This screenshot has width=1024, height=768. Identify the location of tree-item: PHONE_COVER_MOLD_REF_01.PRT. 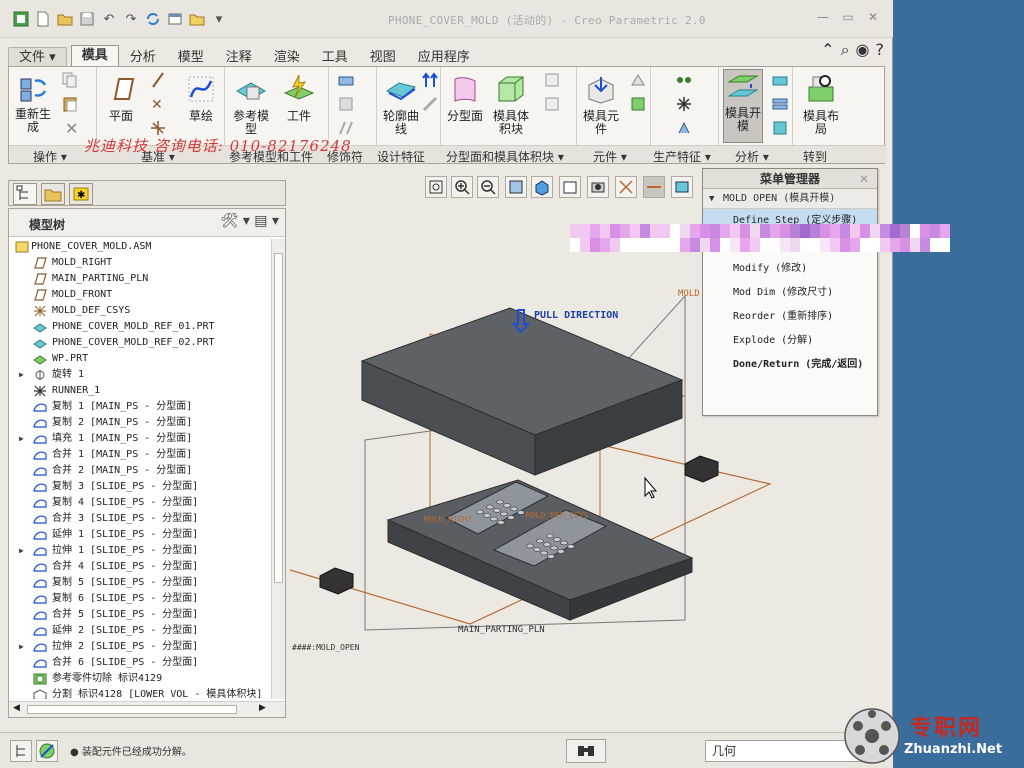
(140, 327).